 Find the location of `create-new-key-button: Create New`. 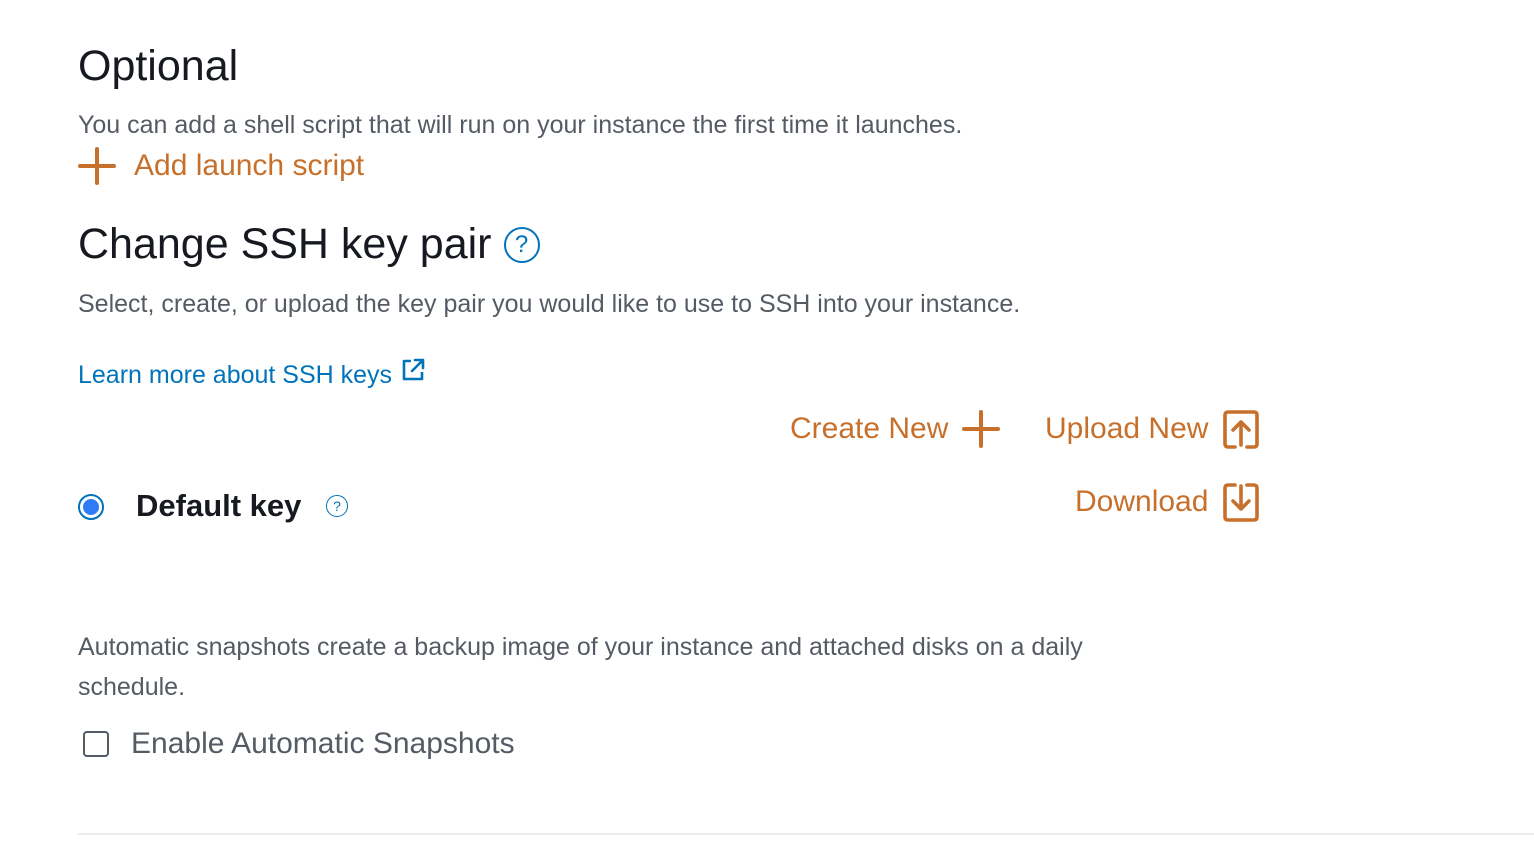

create-new-key-button: Create New is located at coordinates (895, 429).